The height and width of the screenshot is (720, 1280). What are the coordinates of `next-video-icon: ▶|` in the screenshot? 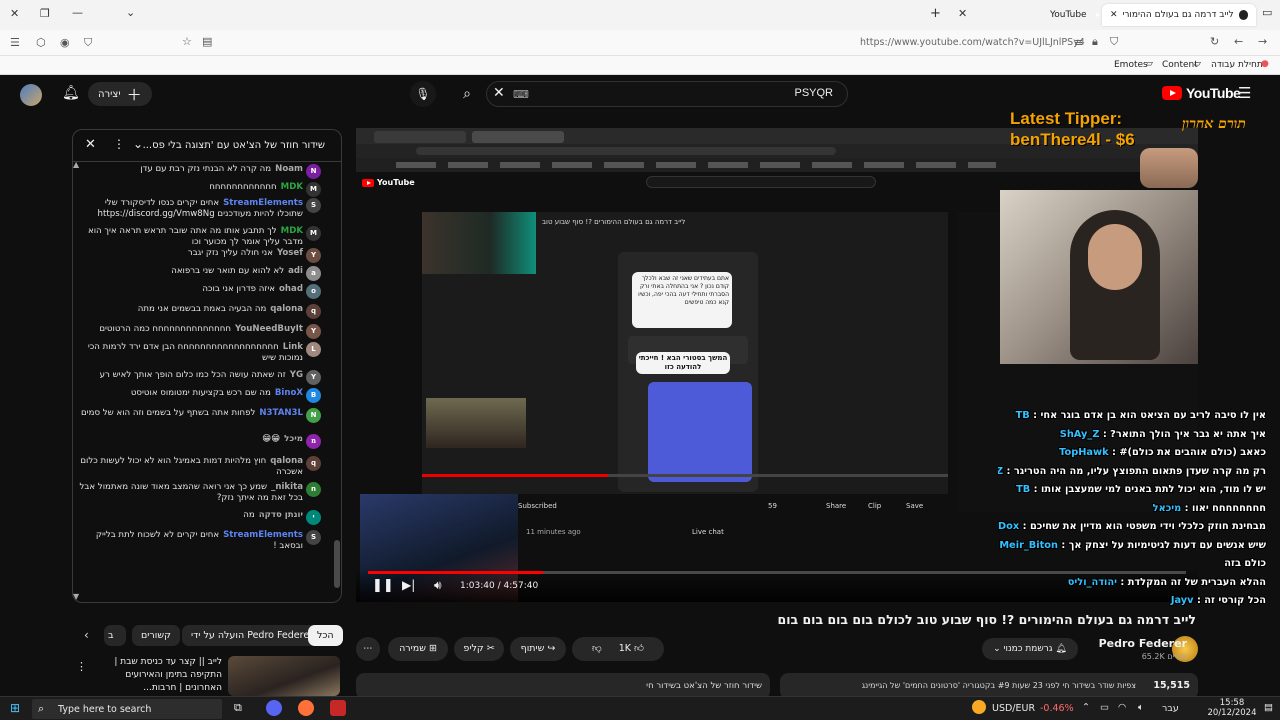 It's located at (408, 585).